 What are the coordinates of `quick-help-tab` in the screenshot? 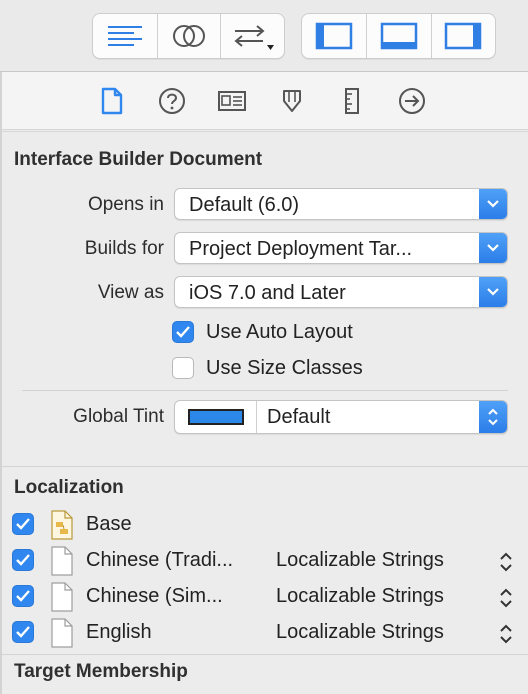 It's located at (172, 101).